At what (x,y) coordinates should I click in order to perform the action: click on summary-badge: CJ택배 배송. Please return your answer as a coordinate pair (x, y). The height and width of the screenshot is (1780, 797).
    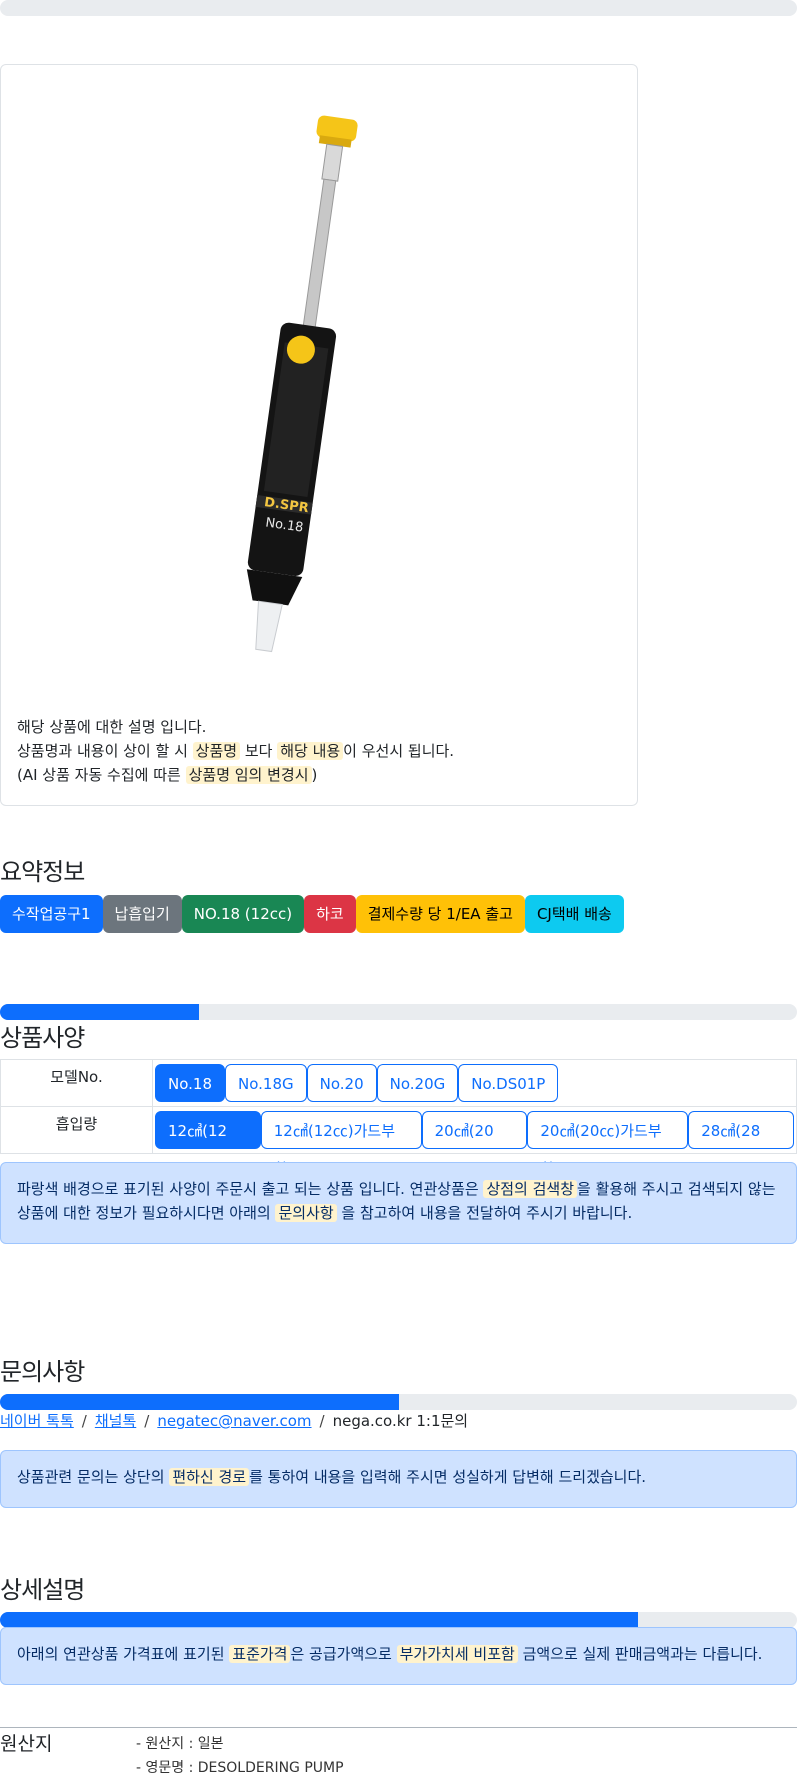
    Looking at the image, I should click on (574, 914).